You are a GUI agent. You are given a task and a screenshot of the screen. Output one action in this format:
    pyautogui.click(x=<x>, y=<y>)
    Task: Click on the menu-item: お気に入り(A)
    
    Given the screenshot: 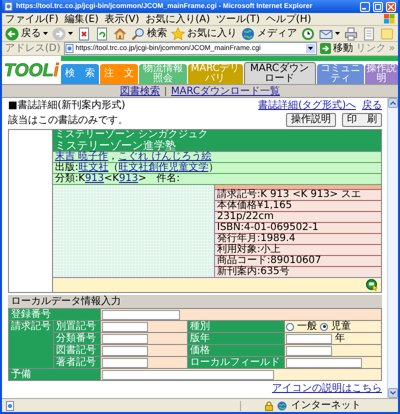 What is the action you would take?
    pyautogui.click(x=177, y=19)
    